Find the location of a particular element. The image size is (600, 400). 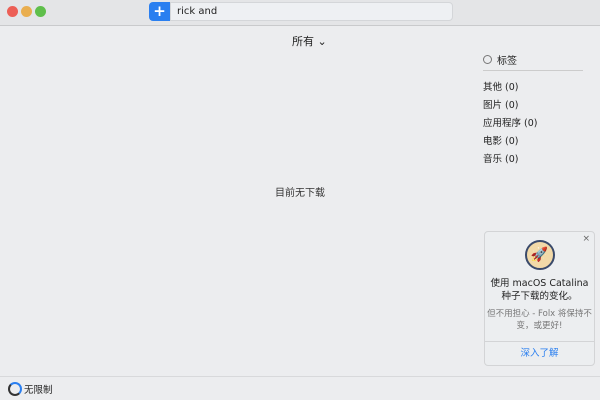

learn-more-link: 深入了解 is located at coordinates (539, 353).